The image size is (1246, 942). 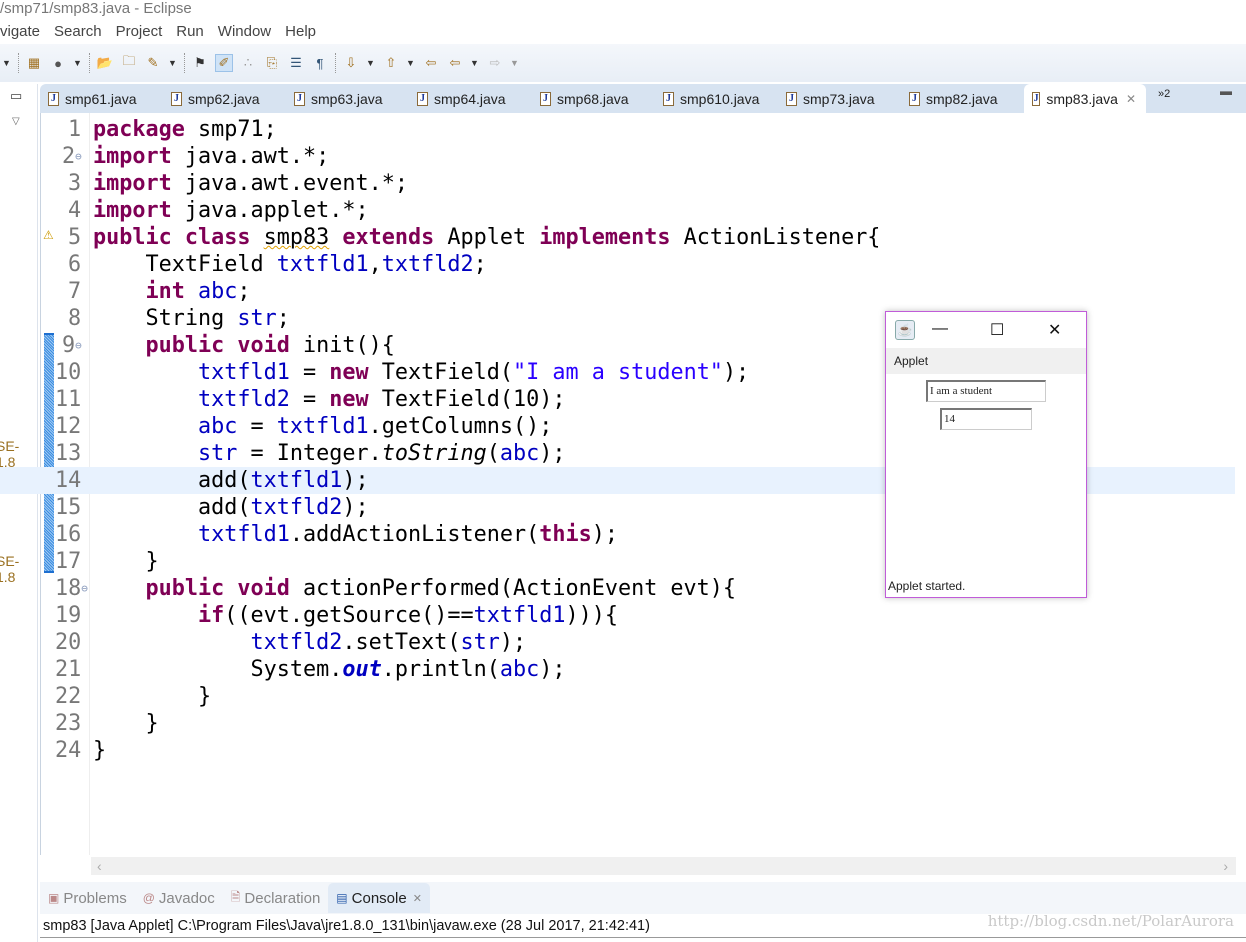 What do you see at coordinates (617, 669) in the screenshot?
I see `code-line: 21 System.out.println(abc);` at bounding box center [617, 669].